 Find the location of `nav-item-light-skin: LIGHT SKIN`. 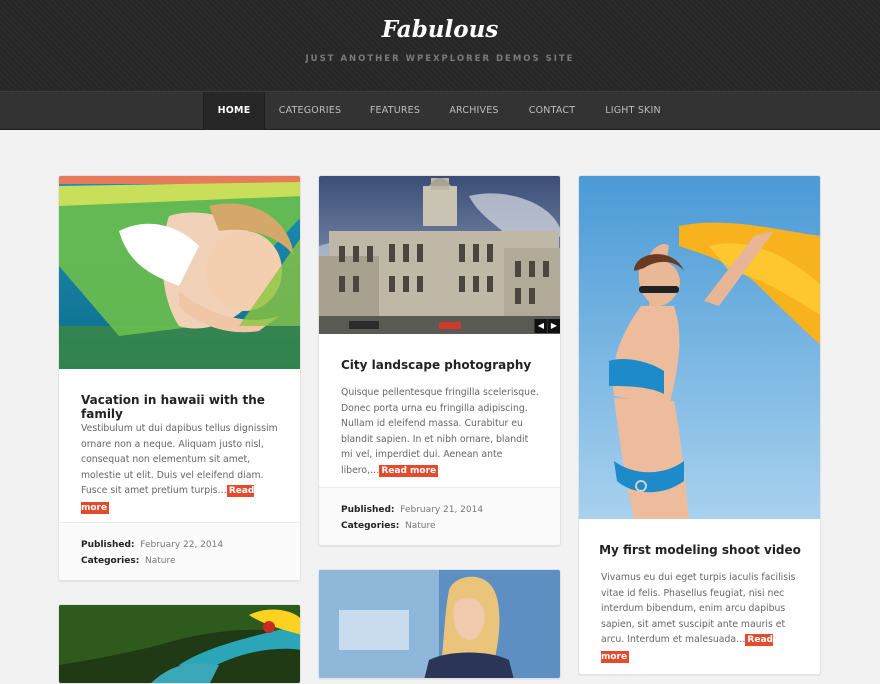

nav-item-light-skin: LIGHT SKIN is located at coordinates (633, 111).